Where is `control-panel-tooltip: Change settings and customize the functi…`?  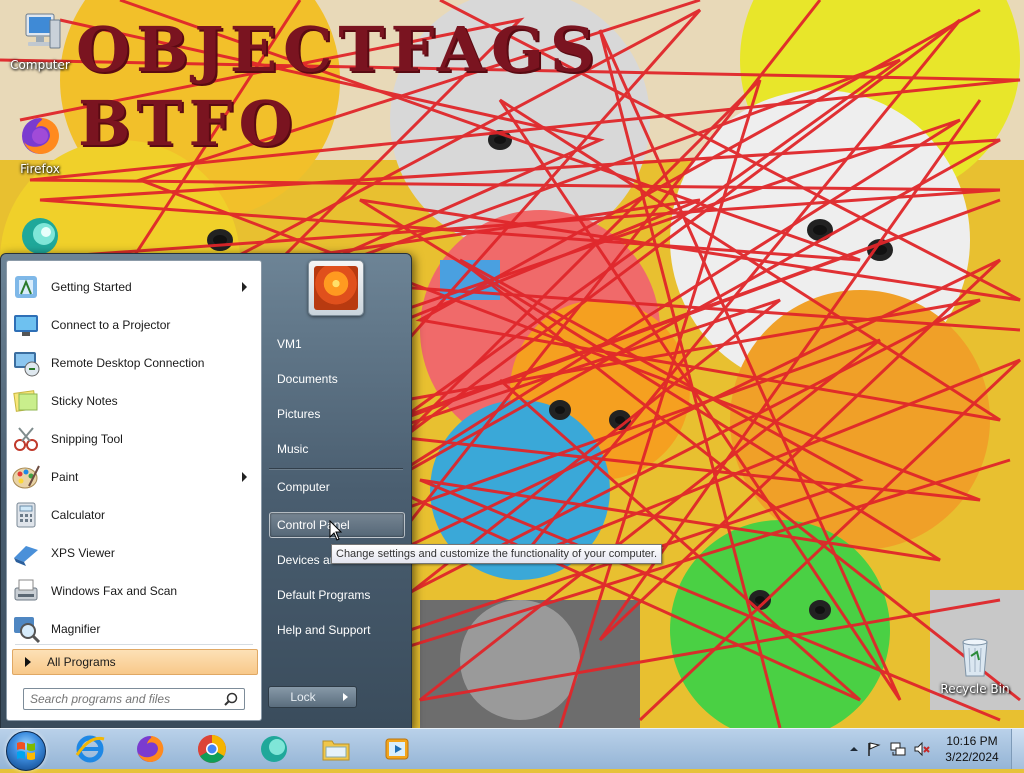 control-panel-tooltip: Change settings and customize the functi… is located at coordinates (497, 554).